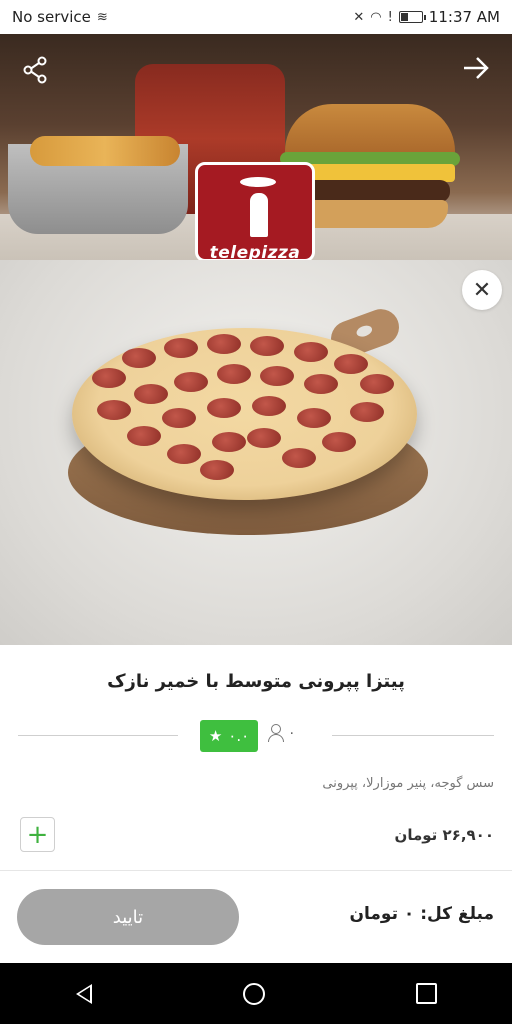  I want to click on close-icon: ✕, so click(482, 290).